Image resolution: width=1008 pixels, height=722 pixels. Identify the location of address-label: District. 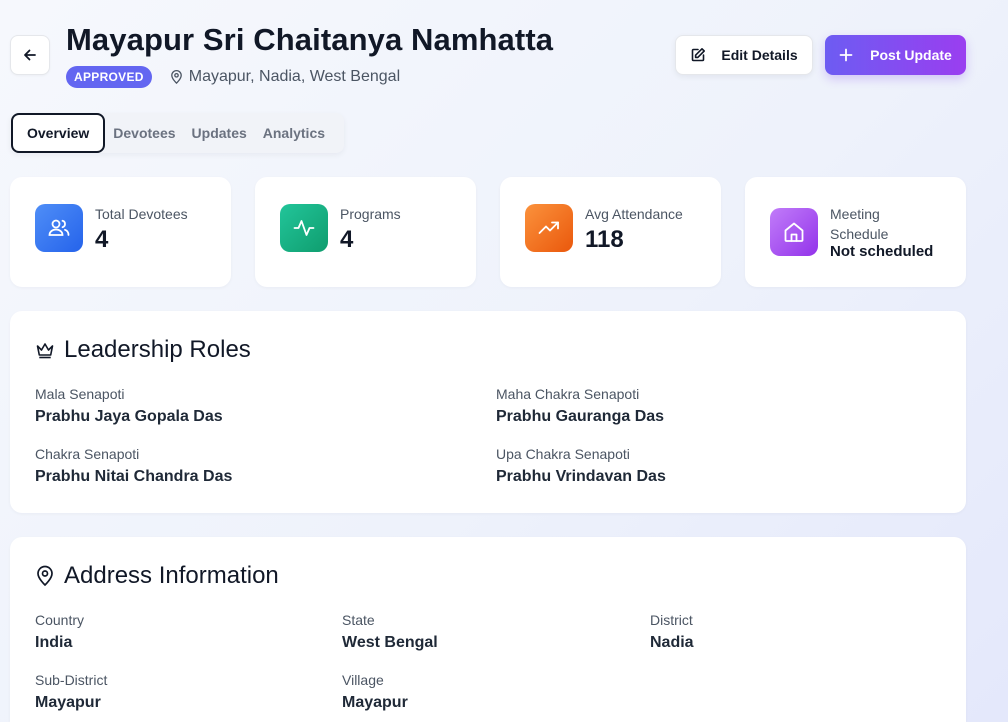
(671, 620).